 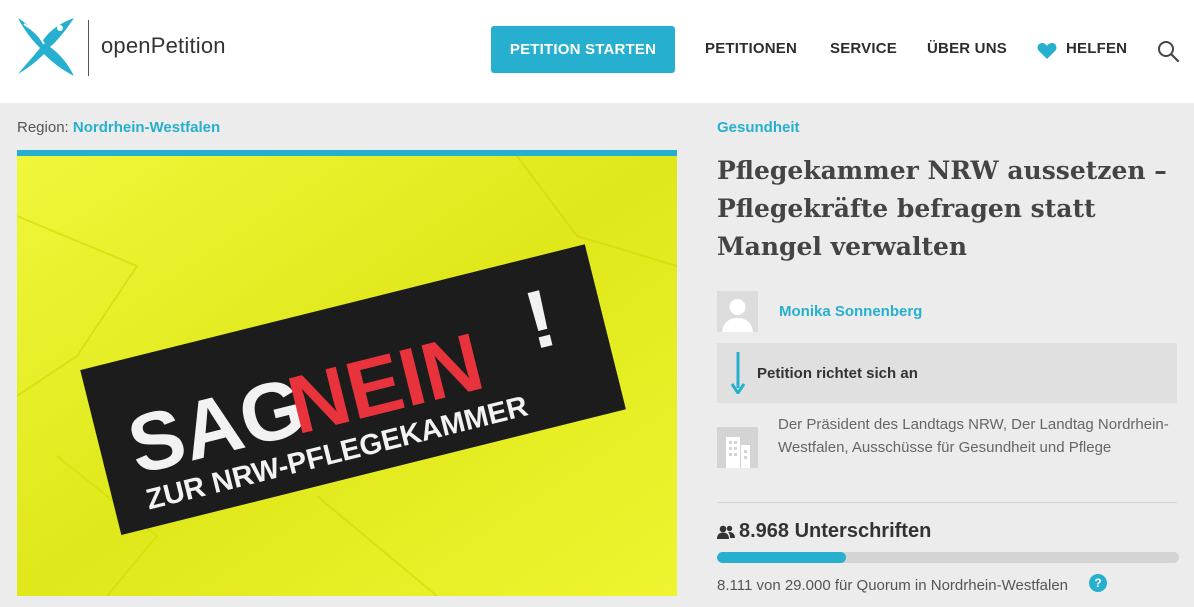 I want to click on start-petition-button: PETITION STARTEN, so click(x=583, y=49).